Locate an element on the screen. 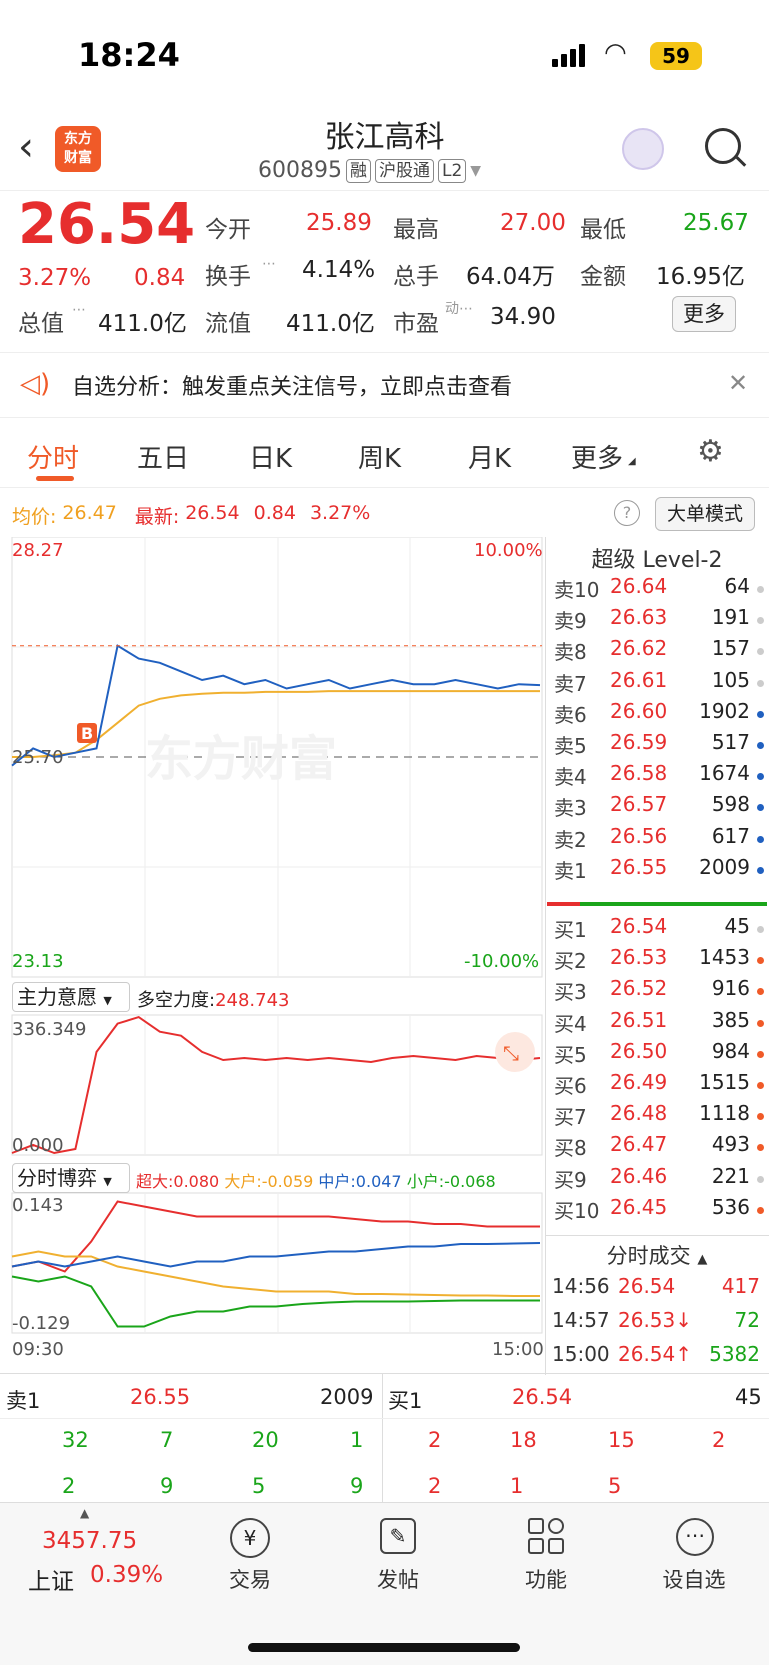 Image resolution: width=769 pixels, height=1665 pixels. mainforce-selector: 主力意愿 ▼ is located at coordinates (71, 997).